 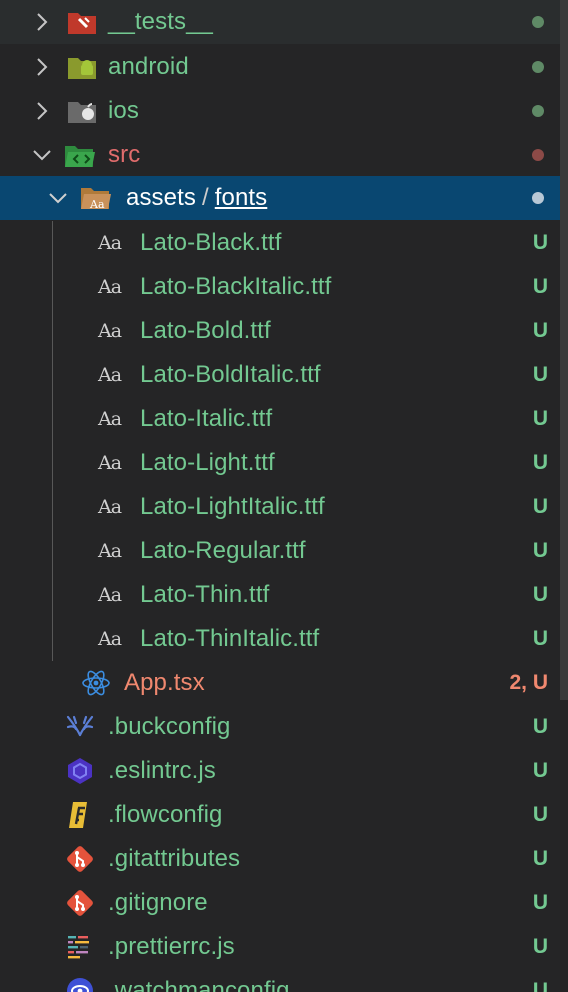 What do you see at coordinates (82, 111) in the screenshot?
I see `ios-folder-icon` at bounding box center [82, 111].